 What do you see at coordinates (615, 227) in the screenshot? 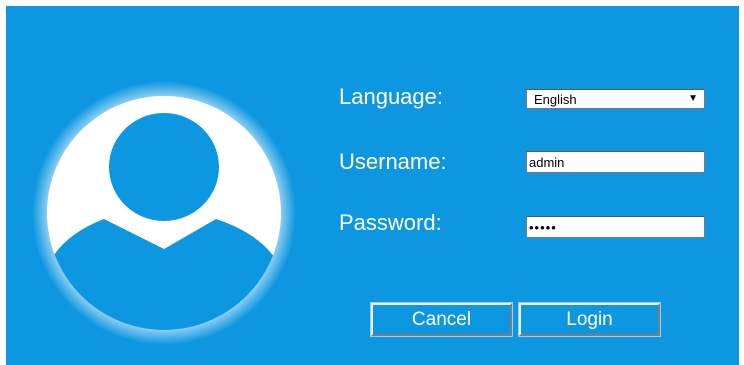
I see `password-input` at bounding box center [615, 227].